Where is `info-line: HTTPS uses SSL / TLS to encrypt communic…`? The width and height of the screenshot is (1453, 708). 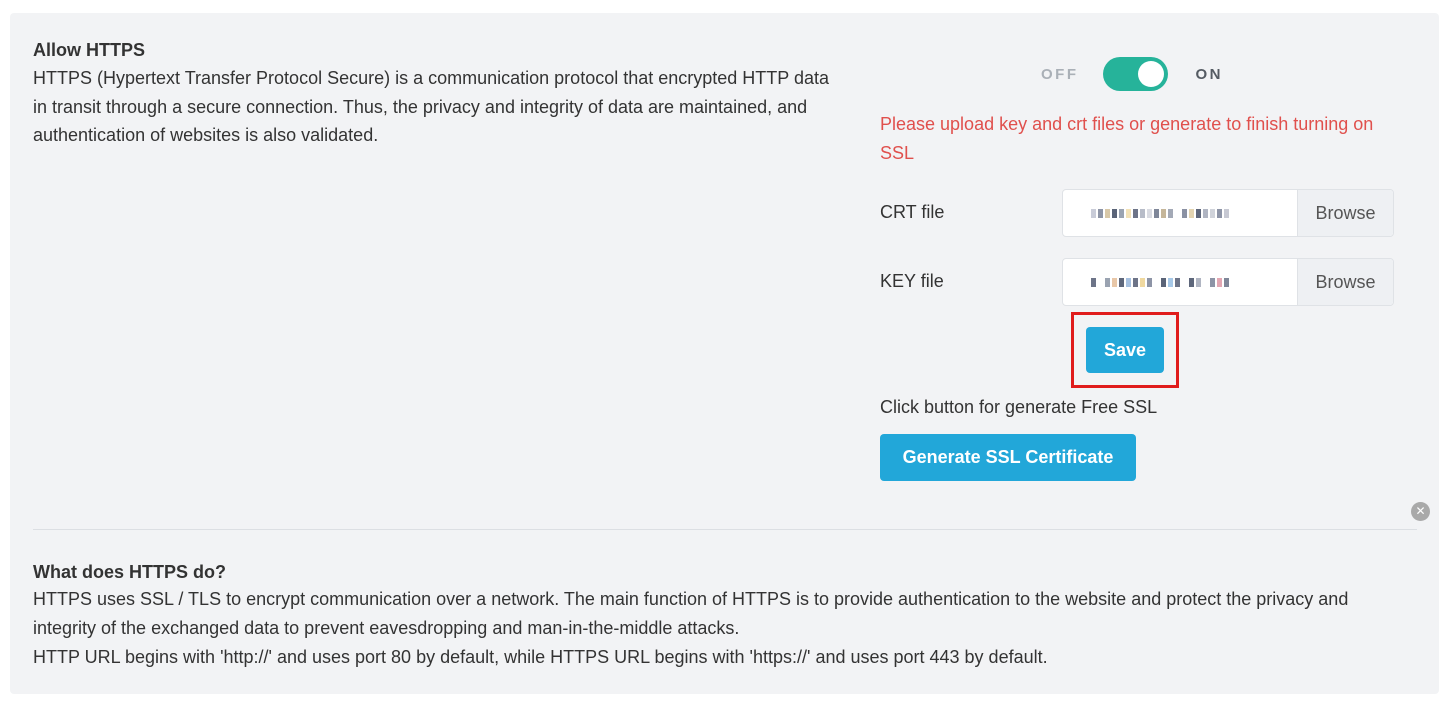
info-line: HTTPS uses SSL / TLS to encrypt communic… is located at coordinates (691, 599).